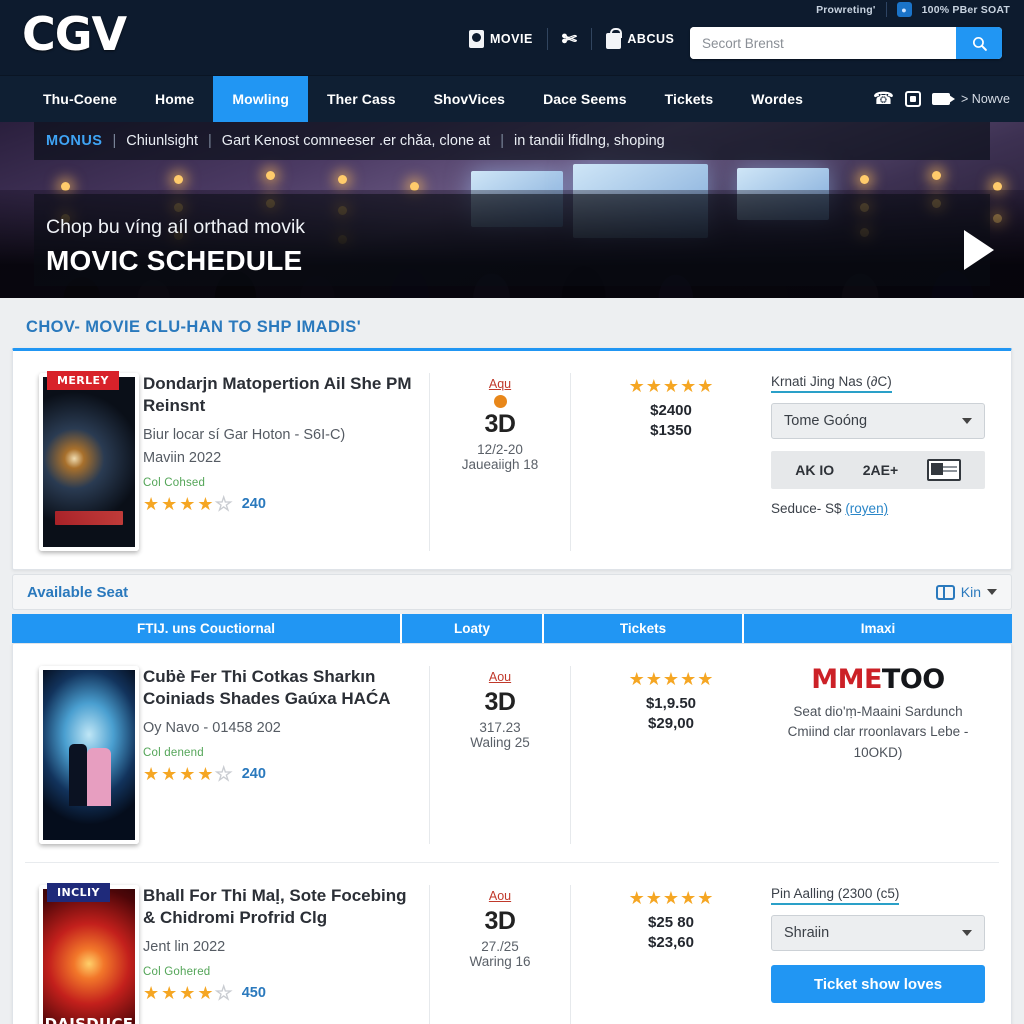 The image size is (1024, 1024). I want to click on nav-item-dace-seems: Dace Seems, so click(585, 99).